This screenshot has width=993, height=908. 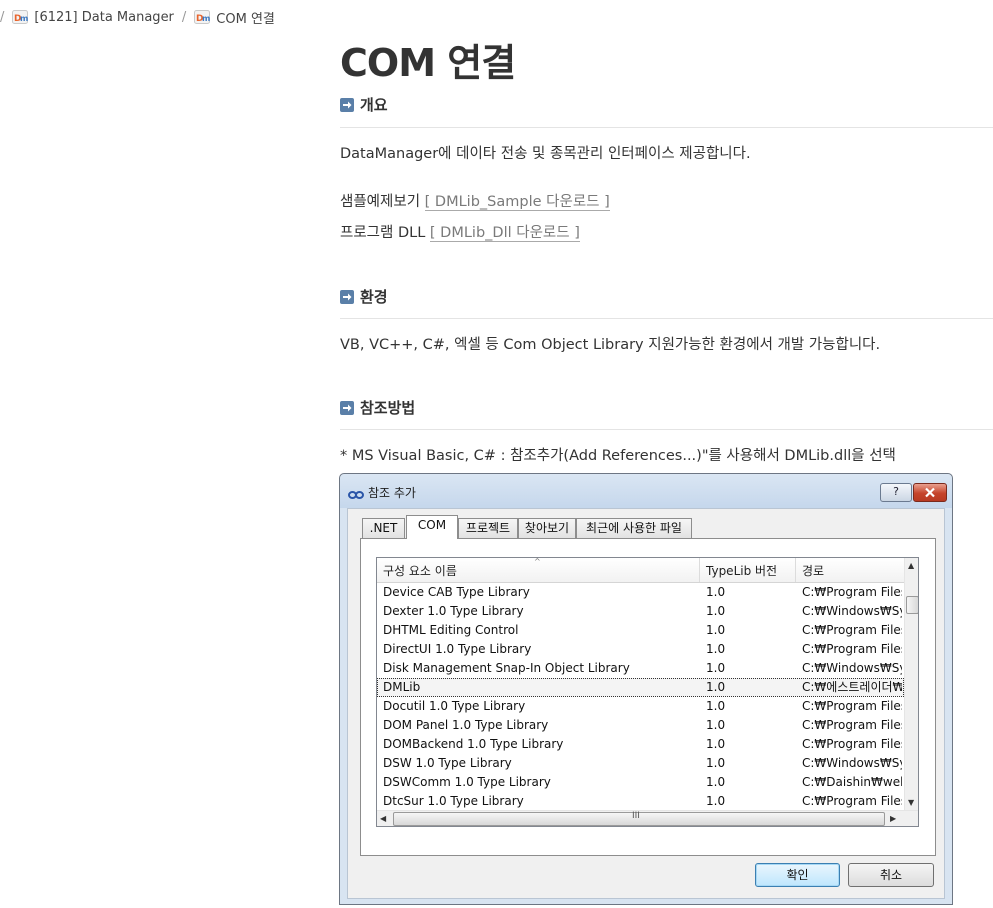 I want to click on close-icon, so click(x=930, y=492).